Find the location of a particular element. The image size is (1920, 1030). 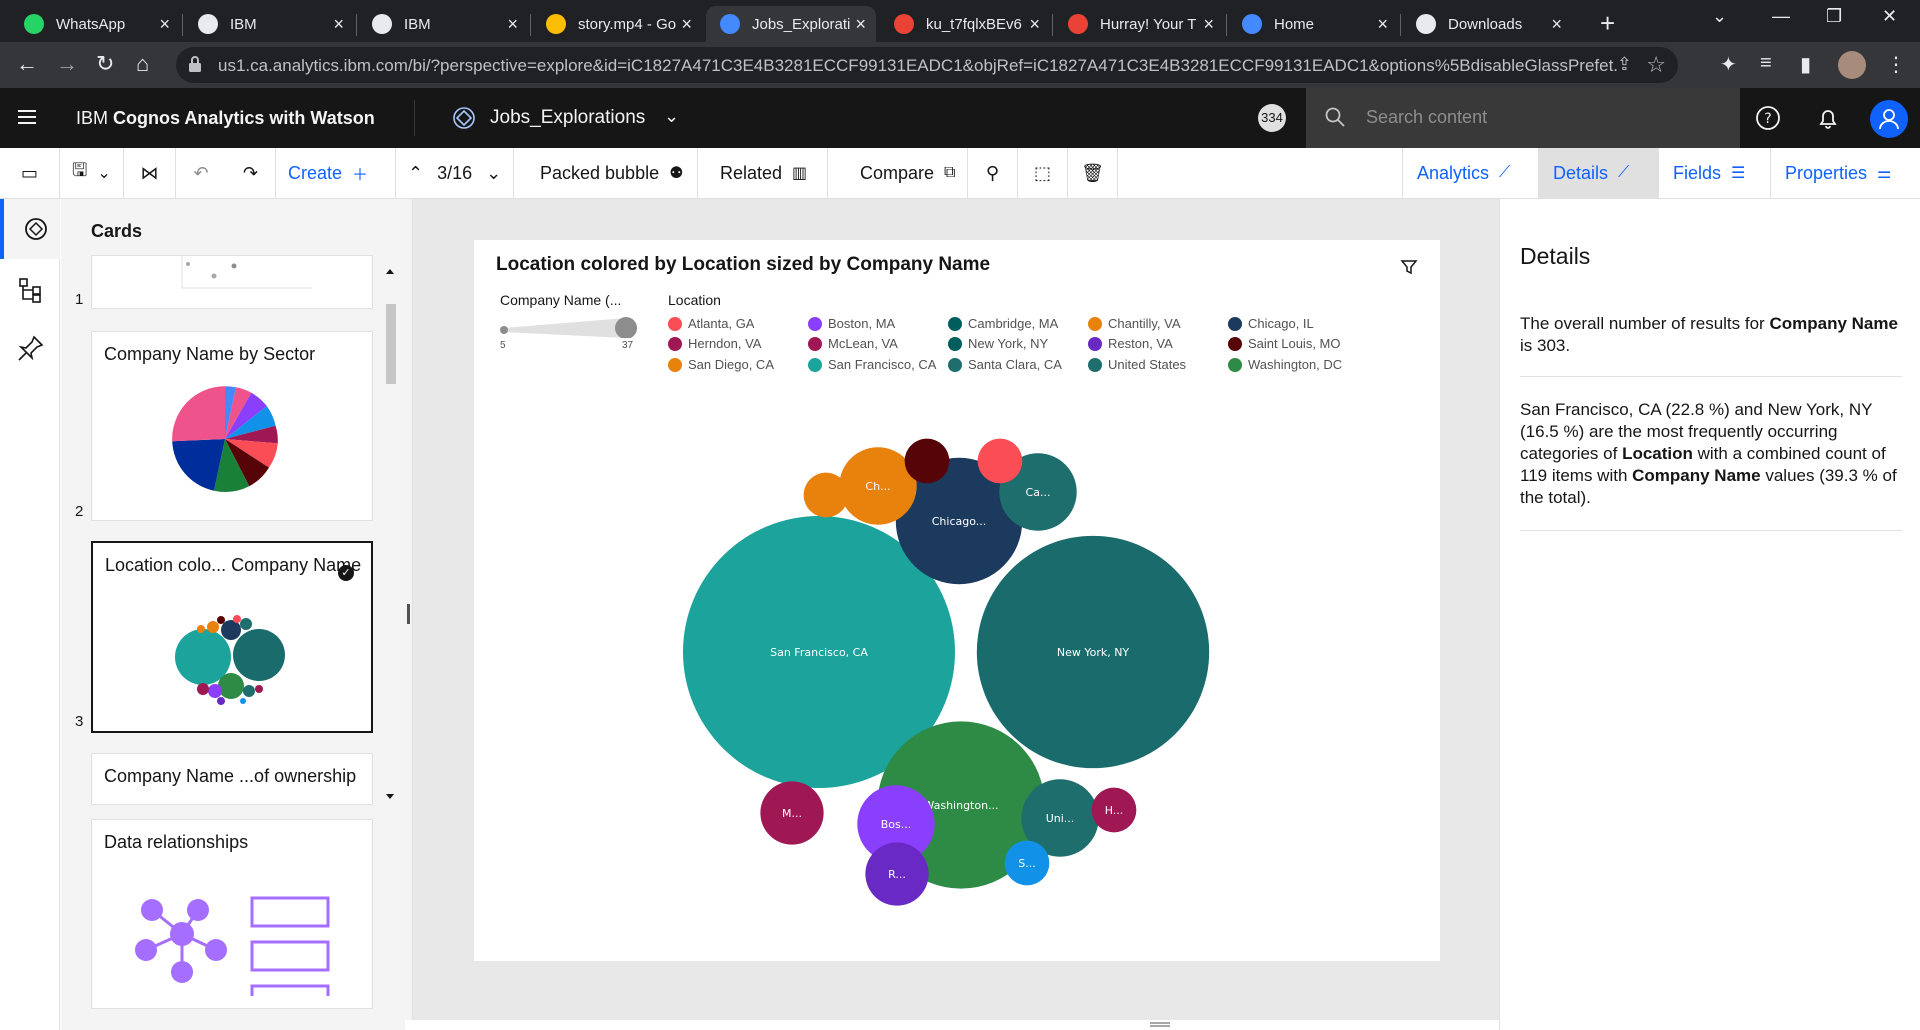

legend-item: Chantilly, VA is located at coordinates (1134, 323).